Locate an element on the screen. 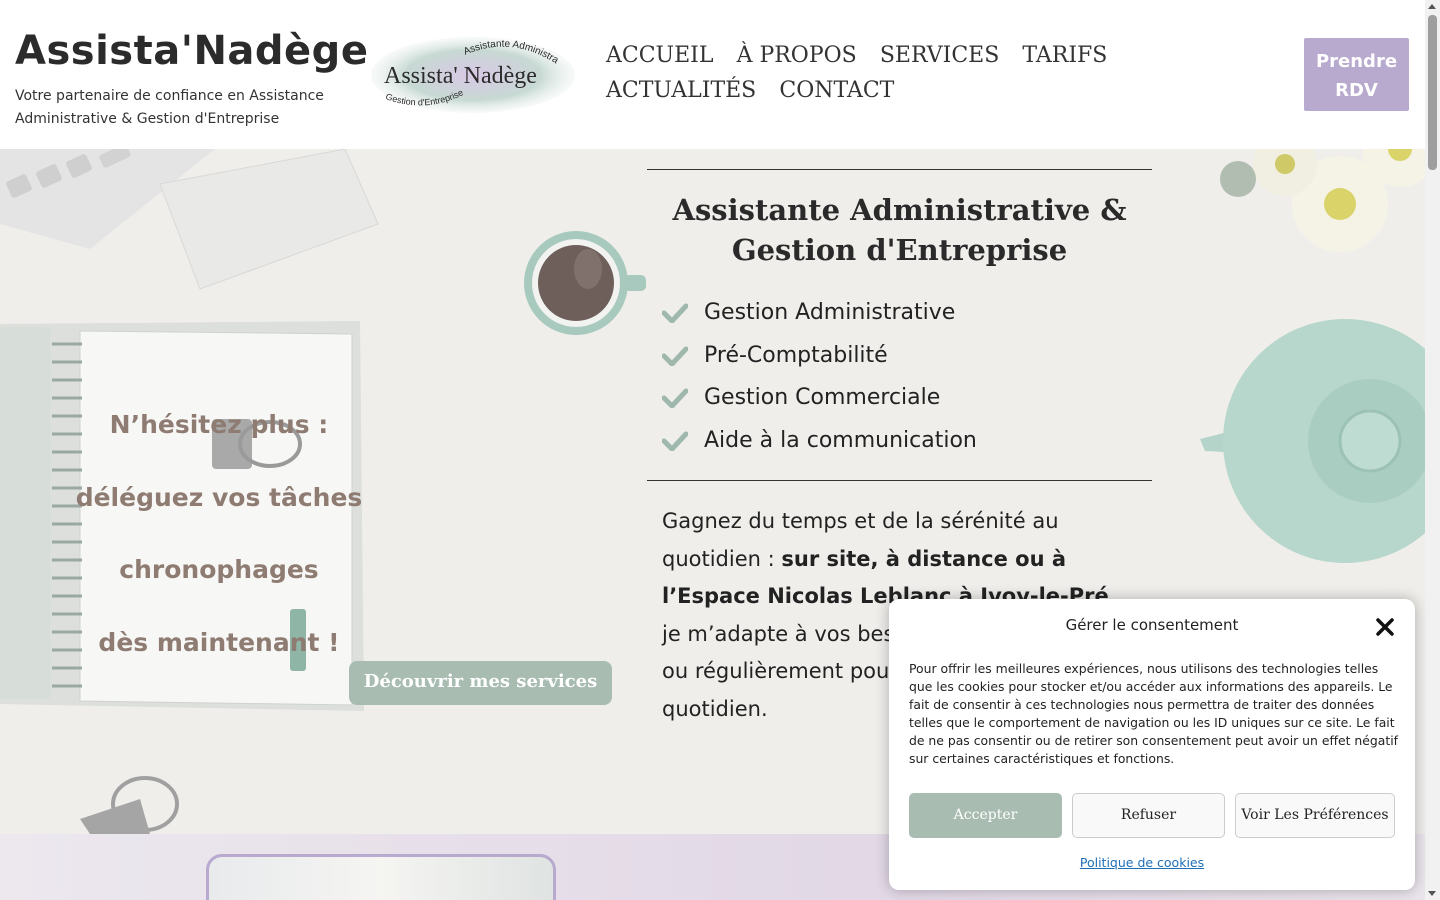  prendre-rdv-button: Prendre RDV is located at coordinates (1356, 74).